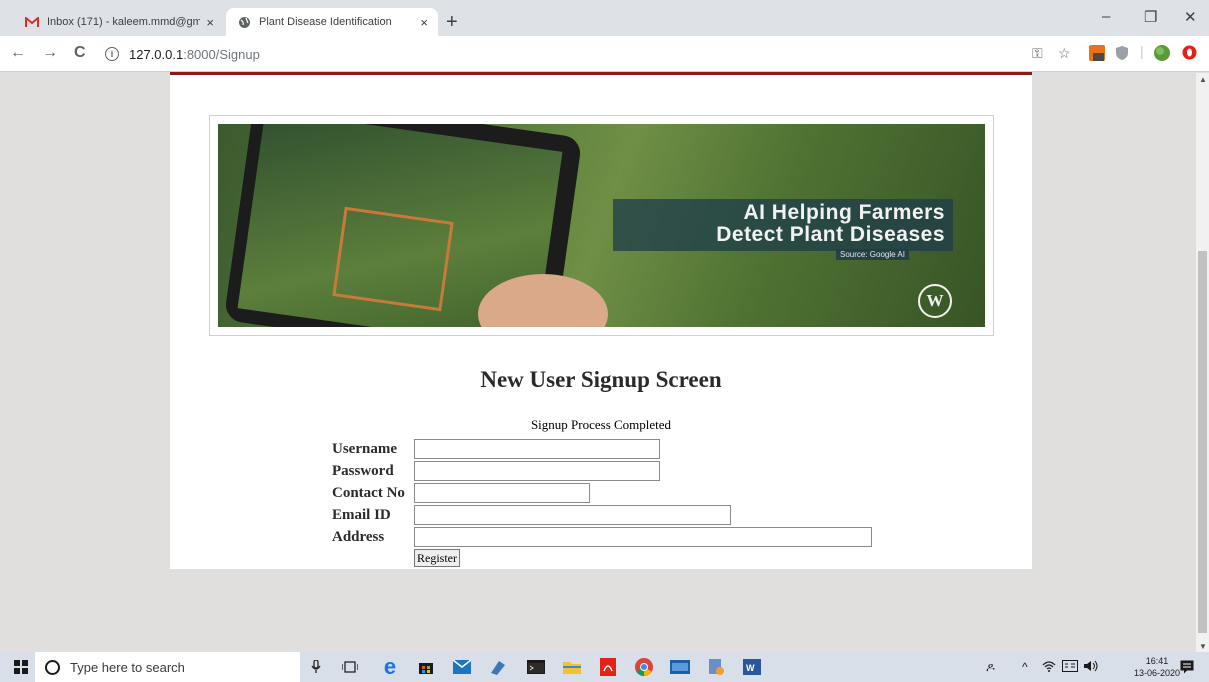 The height and width of the screenshot is (682, 1209). I want to click on username-input, so click(537, 449).